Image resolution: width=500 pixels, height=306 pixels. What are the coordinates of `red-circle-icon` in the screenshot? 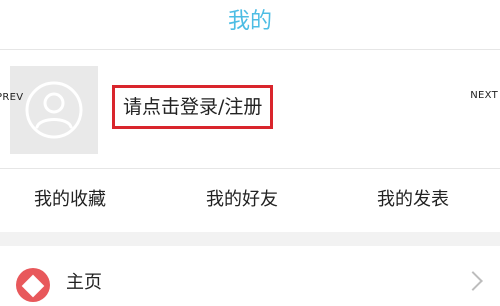 It's located at (33, 285).